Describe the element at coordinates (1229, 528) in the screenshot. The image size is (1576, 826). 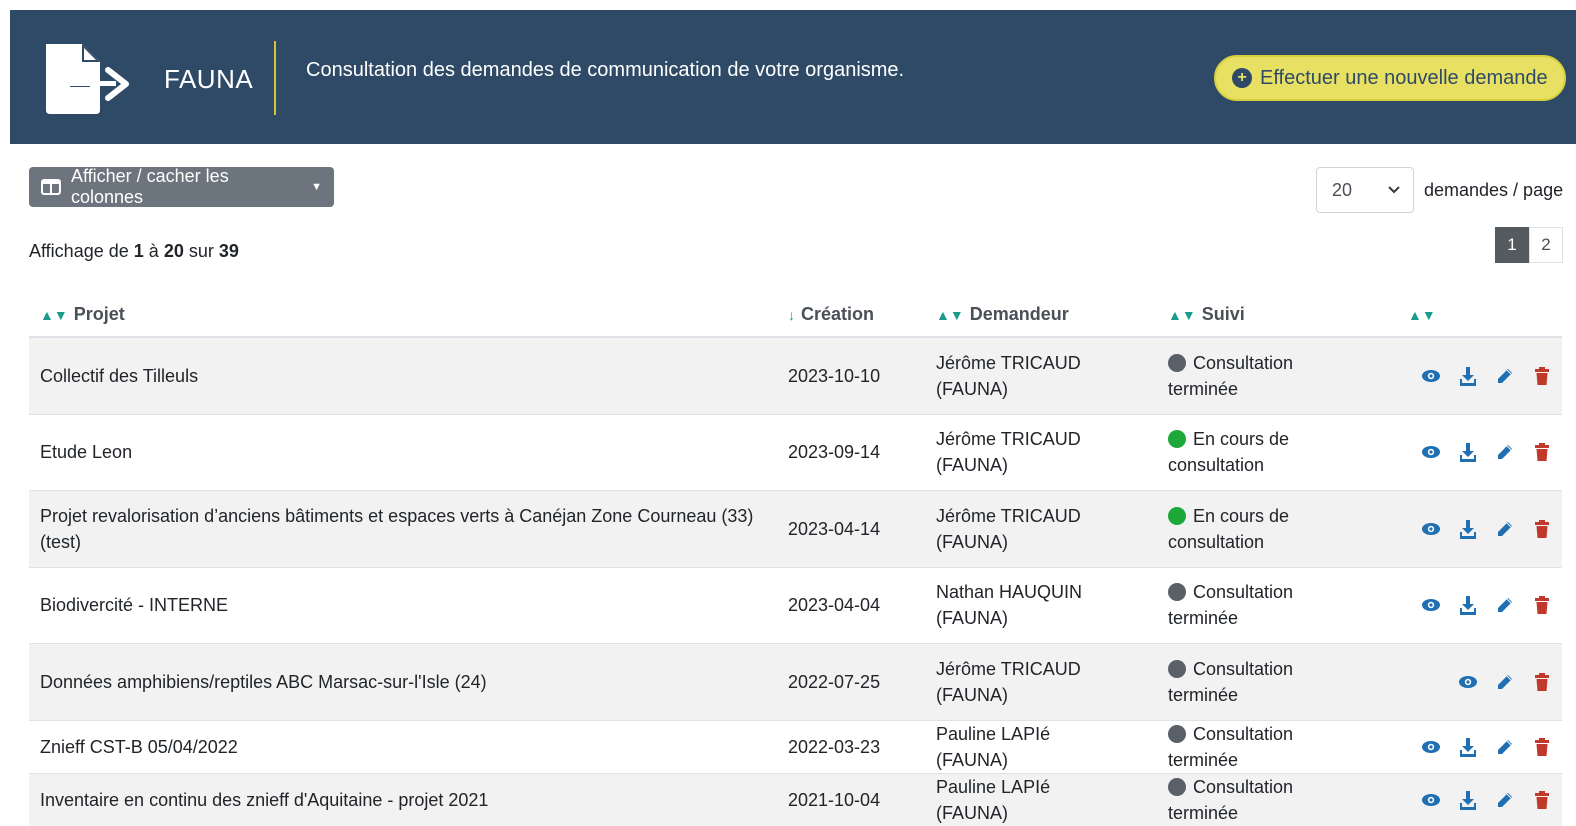
I see `status-label: En cours de consultation` at that location.